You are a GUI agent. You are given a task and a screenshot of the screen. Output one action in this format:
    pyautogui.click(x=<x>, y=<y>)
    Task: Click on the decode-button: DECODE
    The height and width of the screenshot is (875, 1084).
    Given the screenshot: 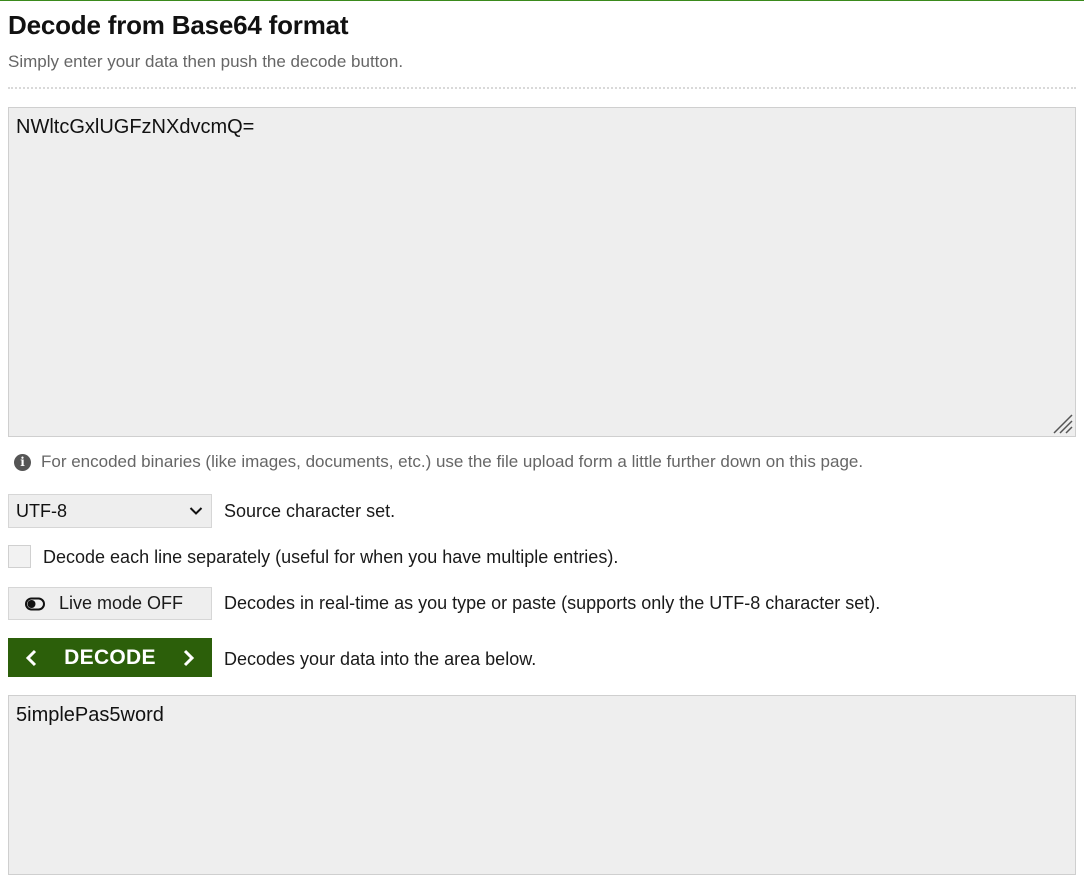 What is the action you would take?
    pyautogui.click(x=110, y=657)
    